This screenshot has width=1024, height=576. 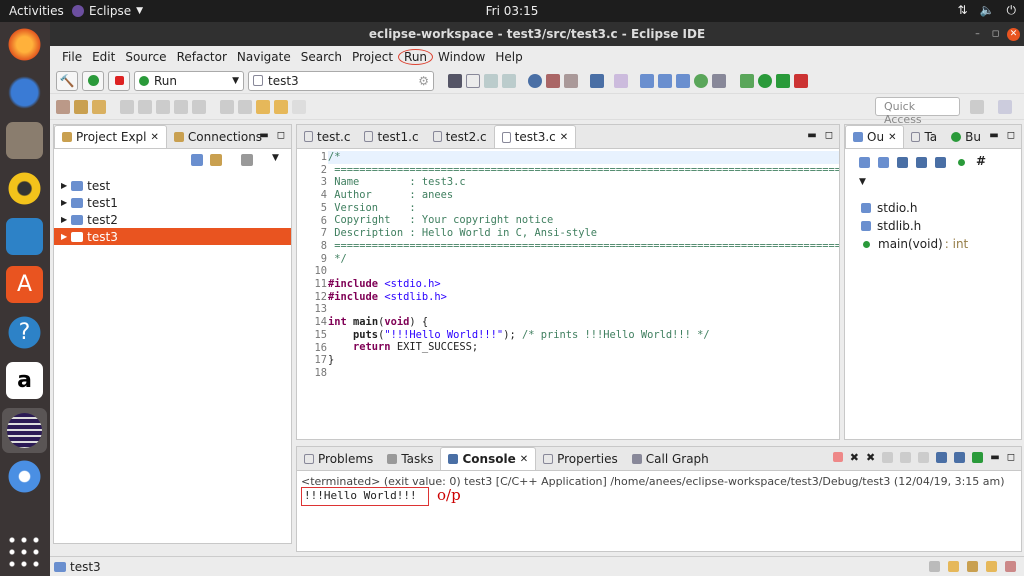 I want to click on pilcrow-icon, so click(x=199, y=106).